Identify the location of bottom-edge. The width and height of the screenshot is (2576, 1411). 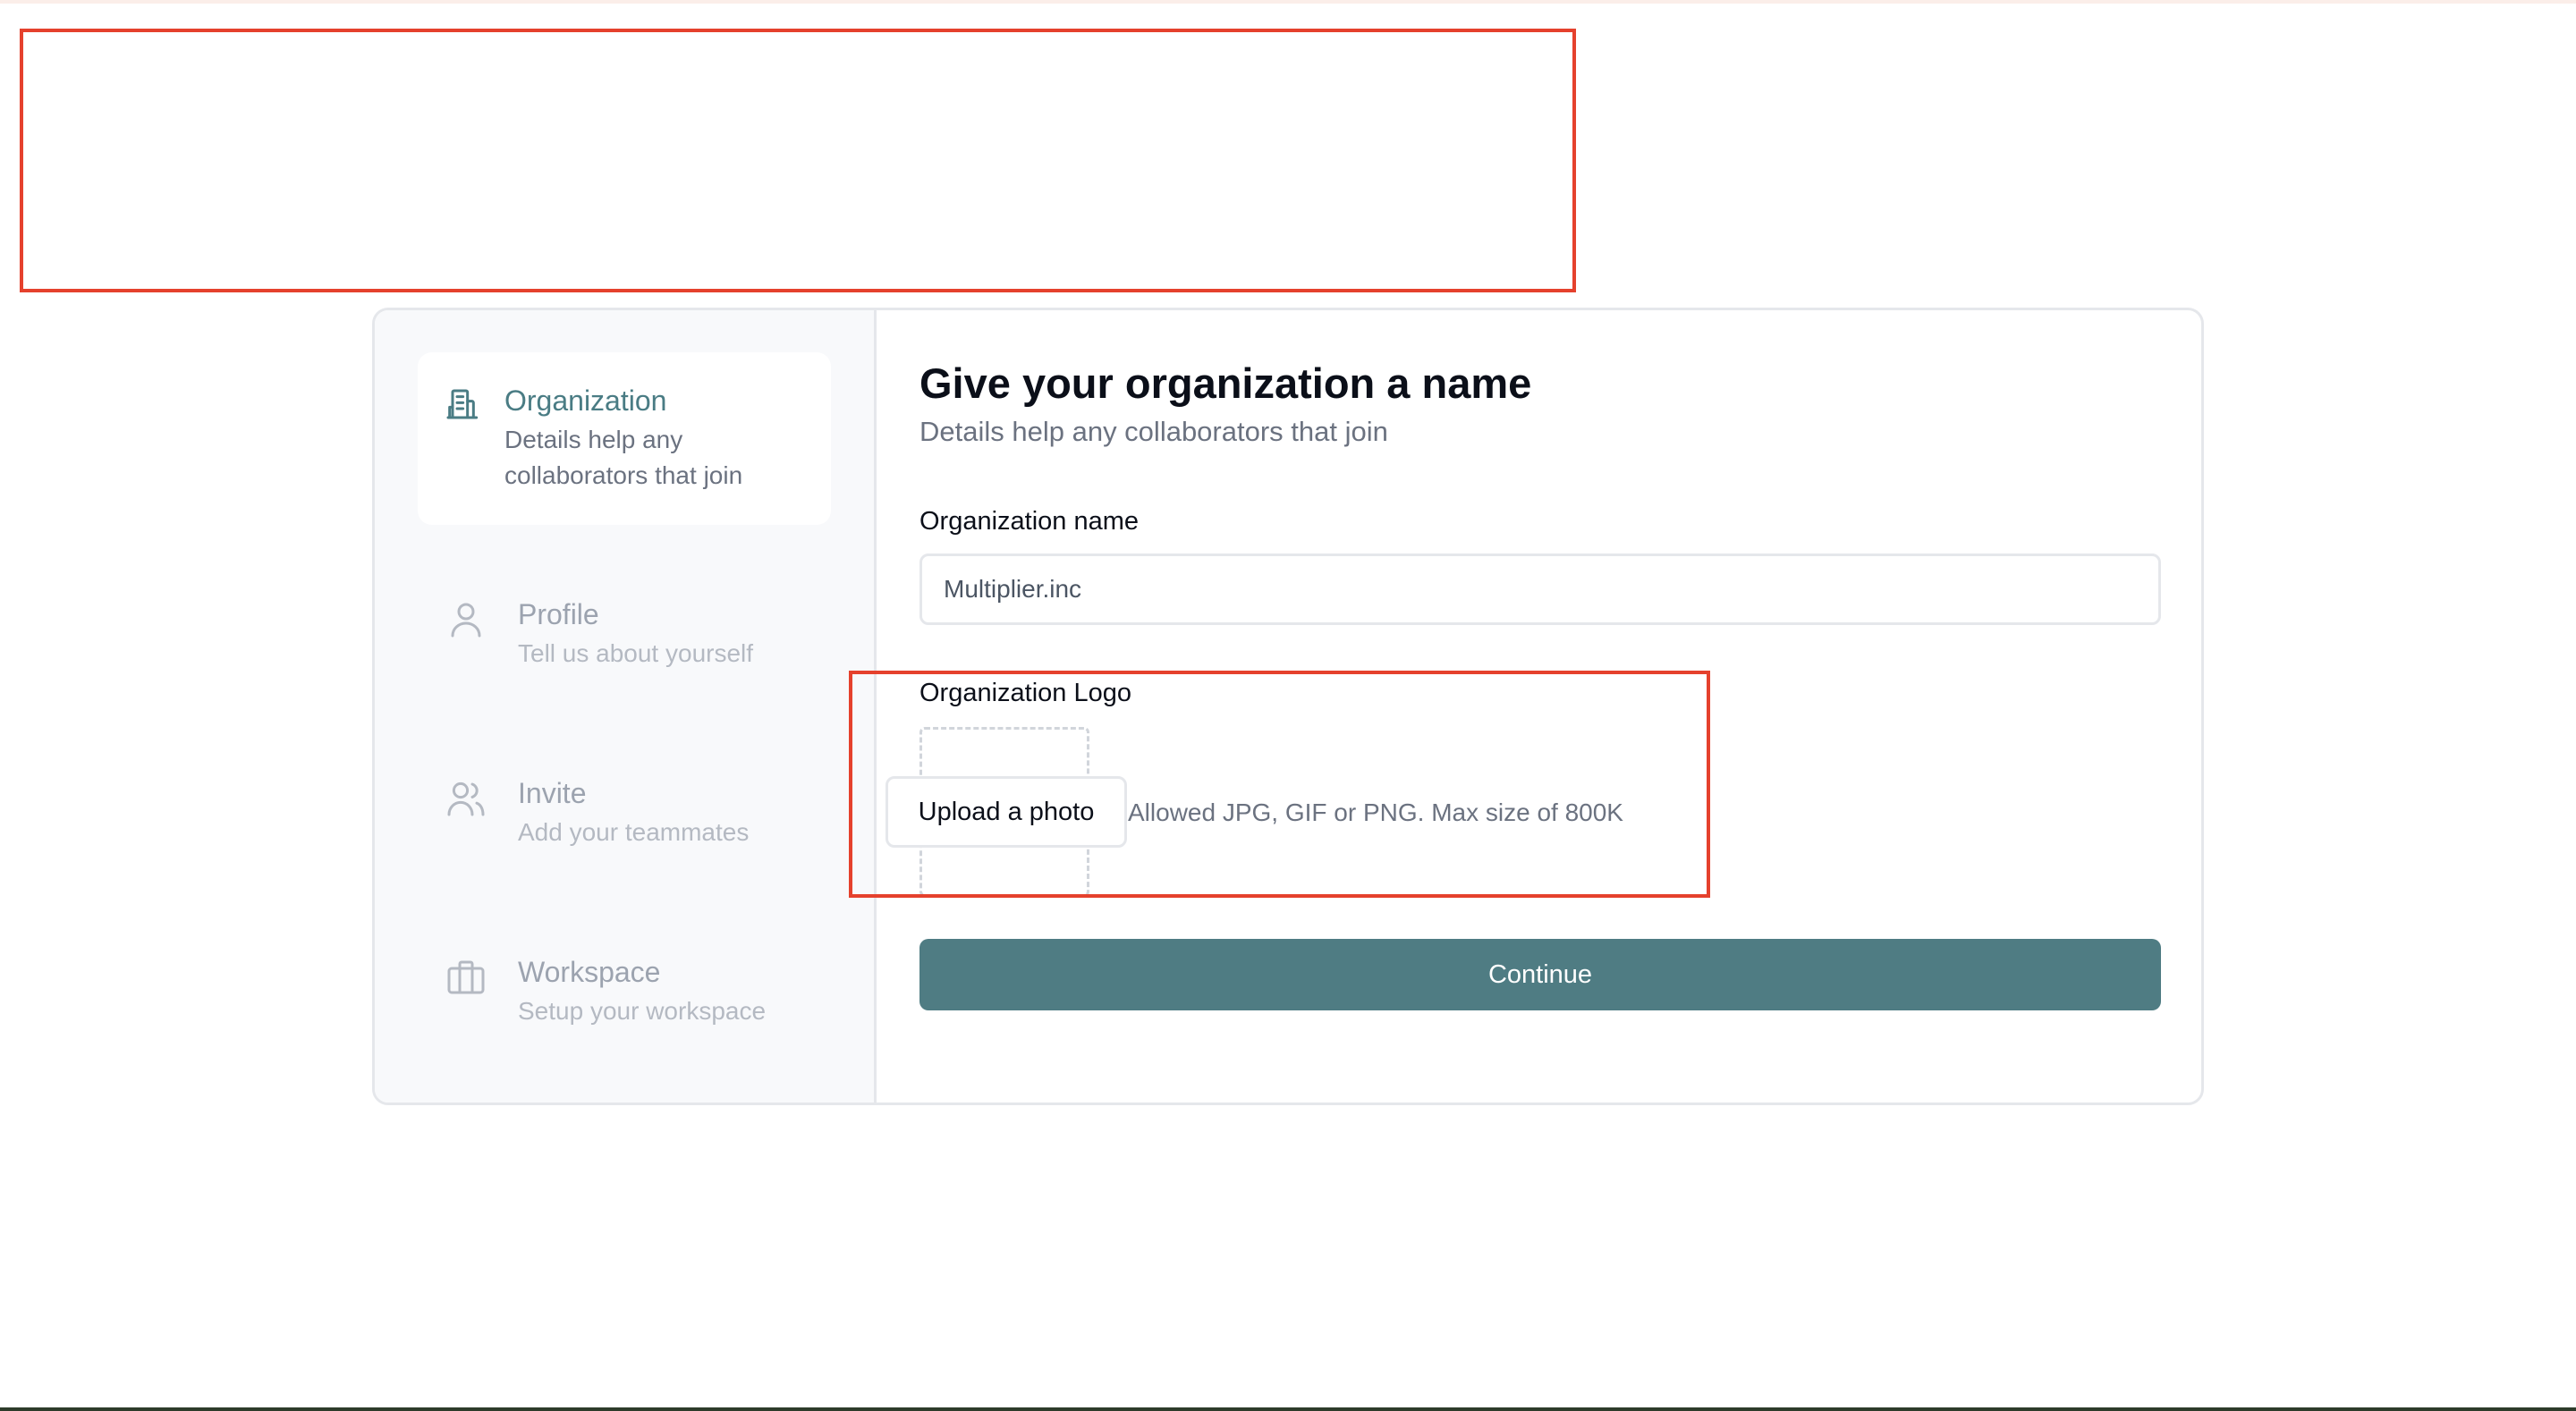
(1288, 1409).